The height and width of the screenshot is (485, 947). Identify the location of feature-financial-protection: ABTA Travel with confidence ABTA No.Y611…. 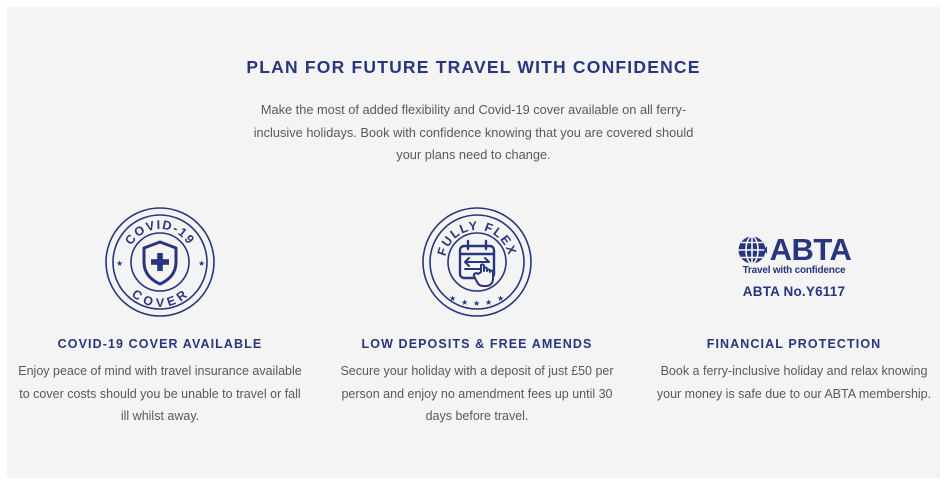
(794, 303).